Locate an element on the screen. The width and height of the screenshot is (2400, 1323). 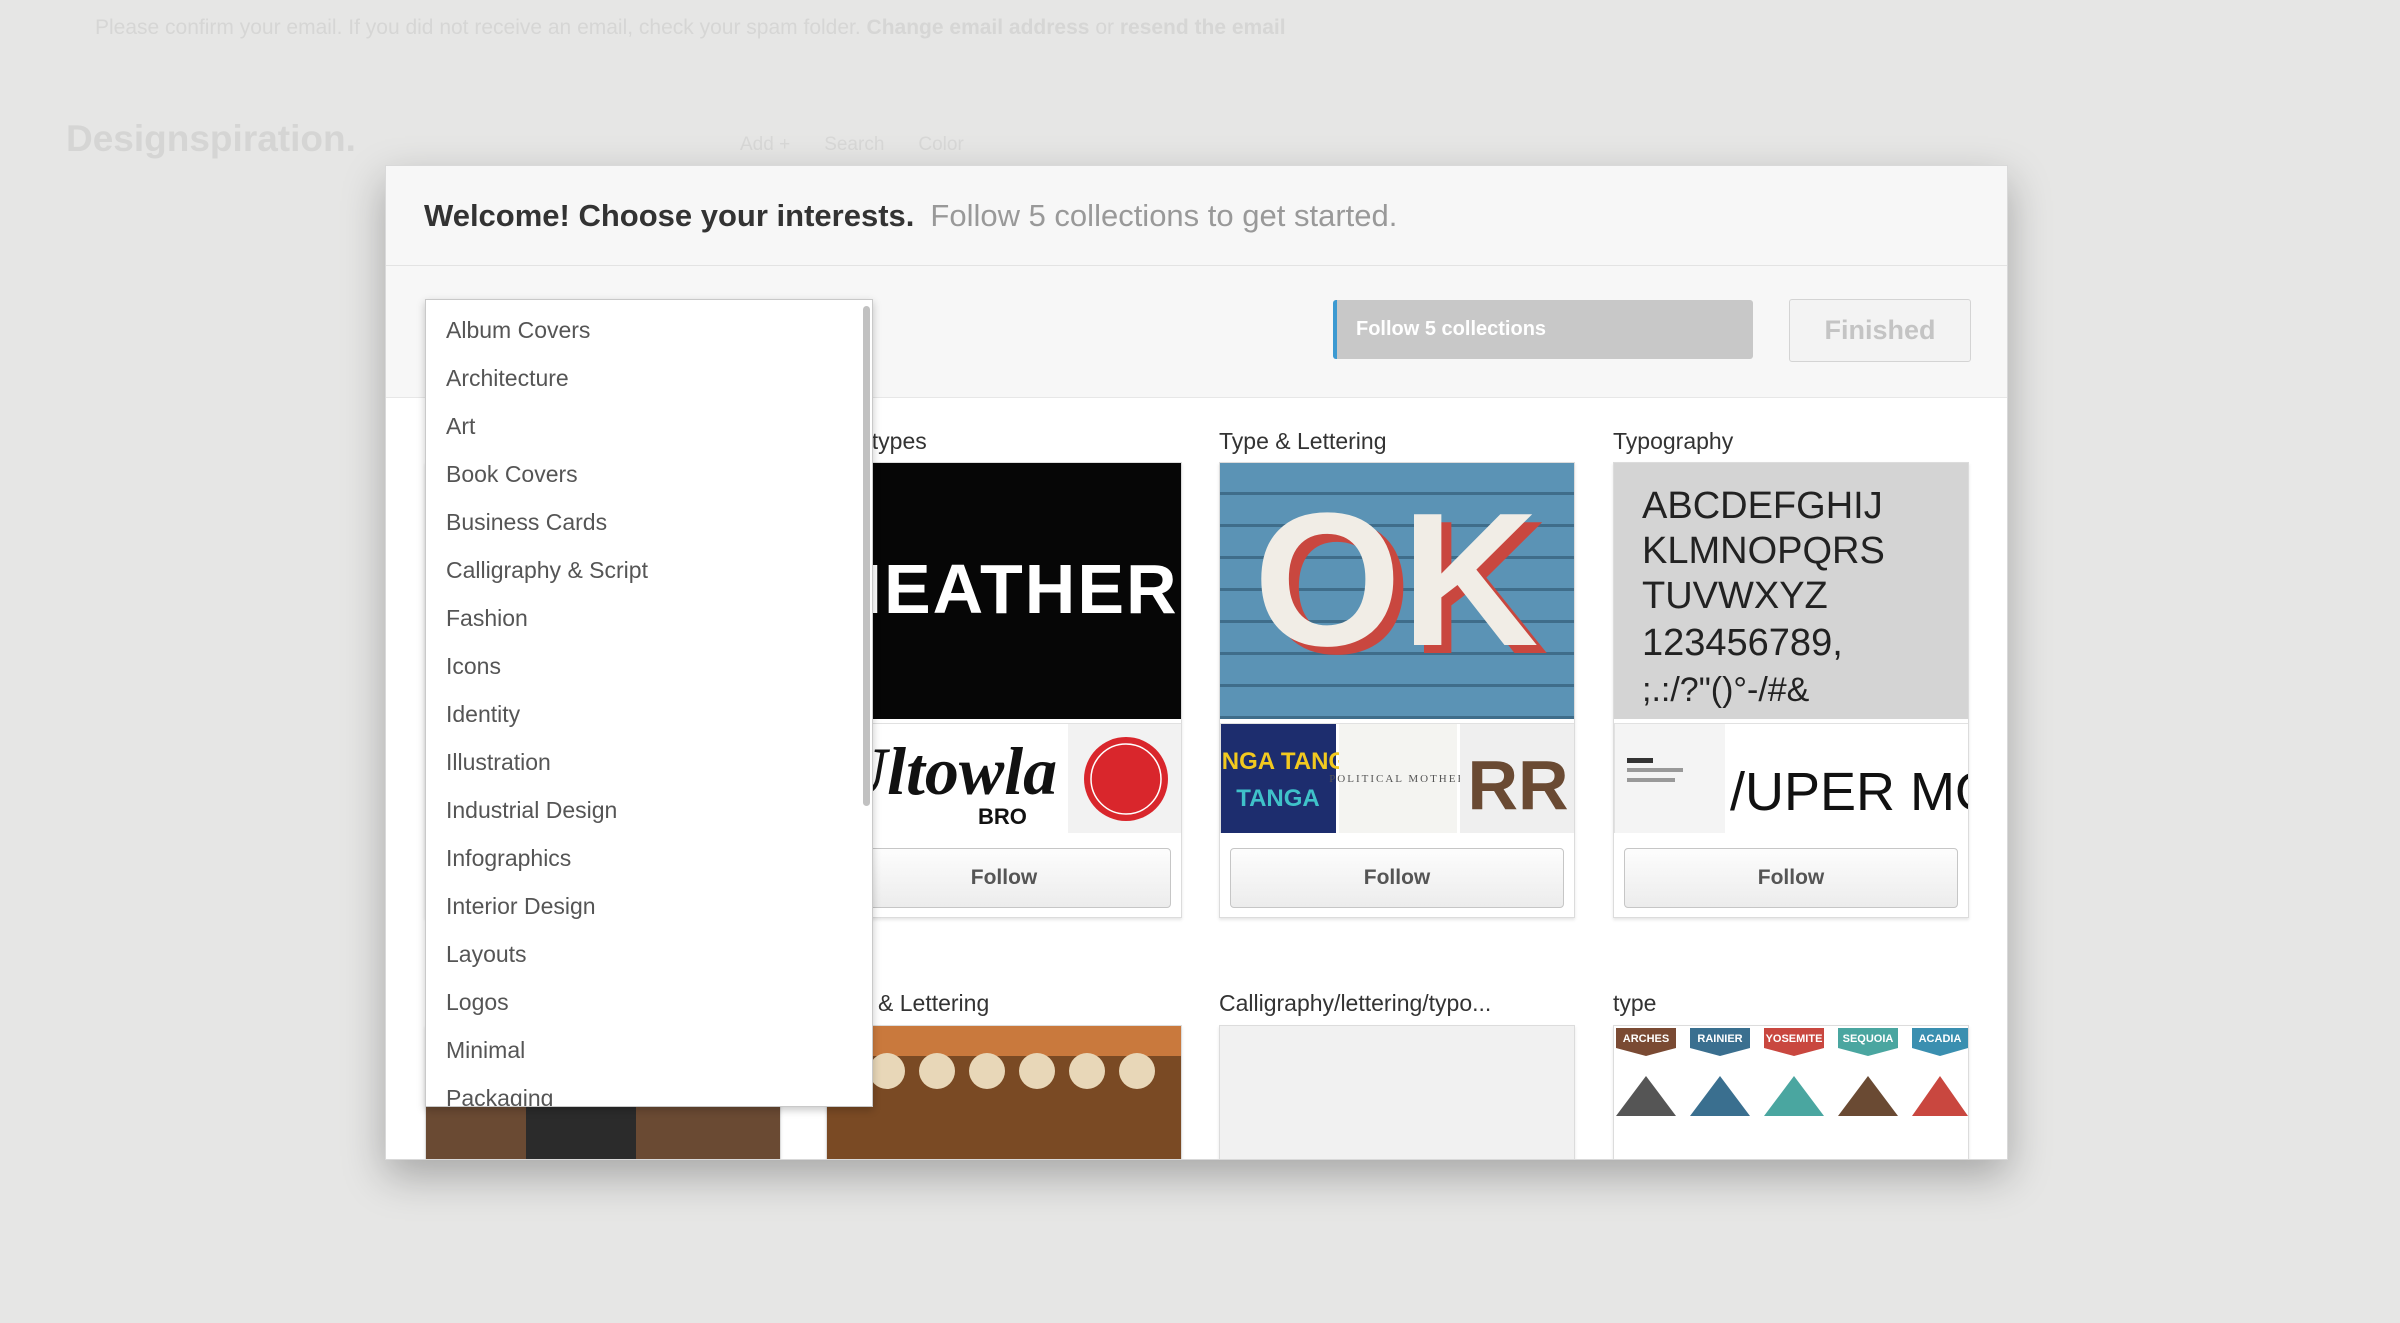
thumb-right-text: RR is located at coordinates (1517, 785).